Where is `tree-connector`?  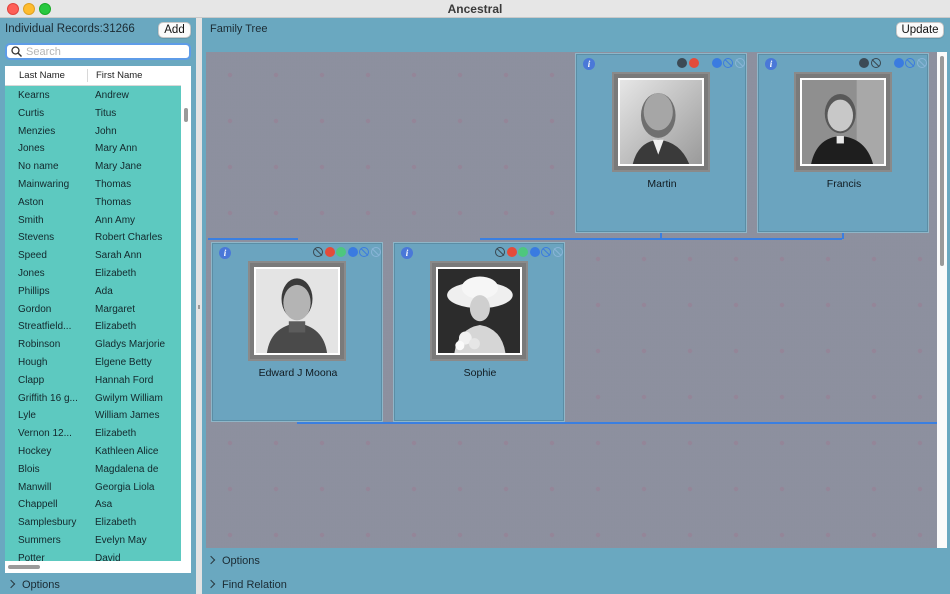
tree-connector is located at coordinates (617, 423).